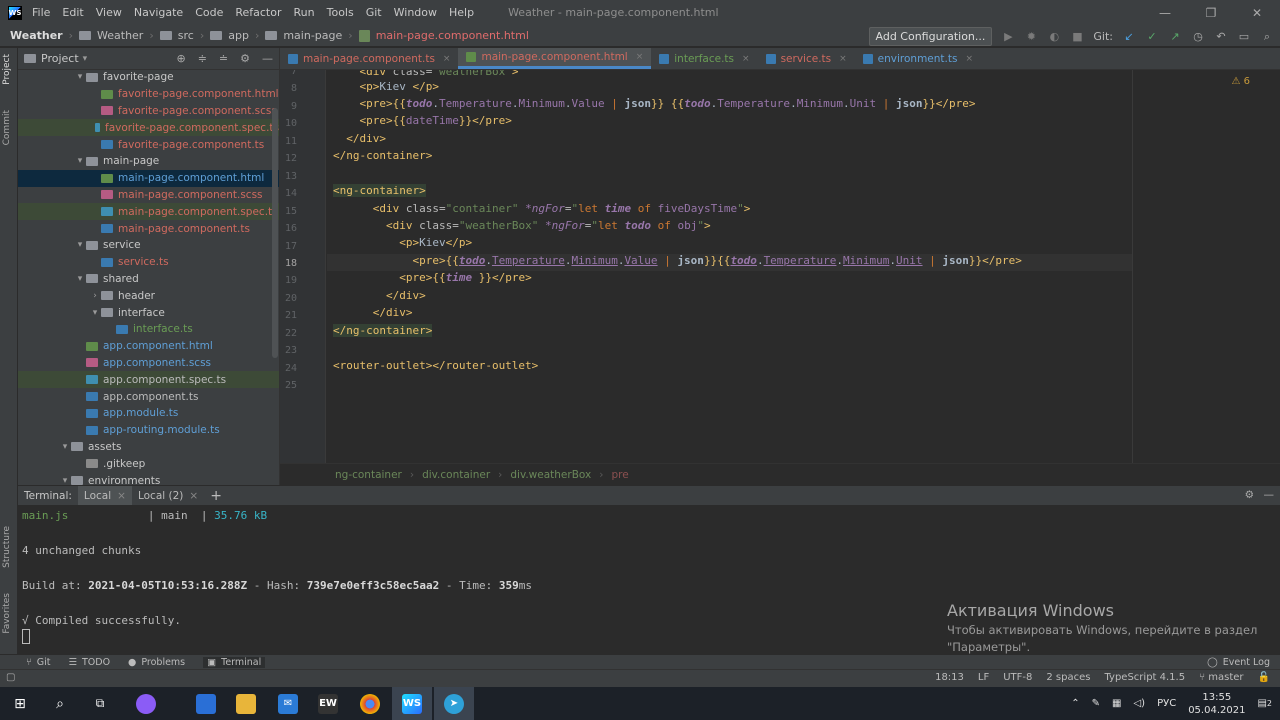 Image resolution: width=1280 pixels, height=720 pixels. What do you see at coordinates (312, 35) in the screenshot?
I see `crumb-main-page: main-page` at bounding box center [312, 35].